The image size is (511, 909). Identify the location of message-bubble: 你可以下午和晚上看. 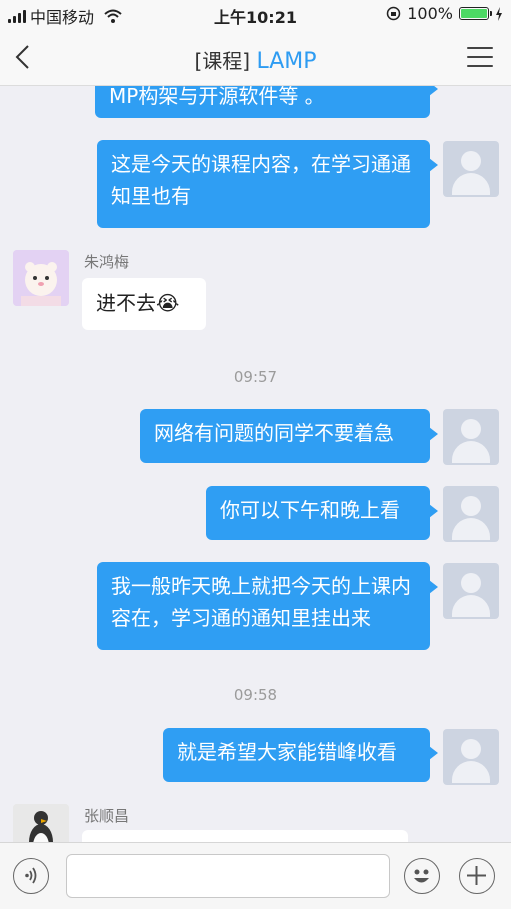
(322, 513).